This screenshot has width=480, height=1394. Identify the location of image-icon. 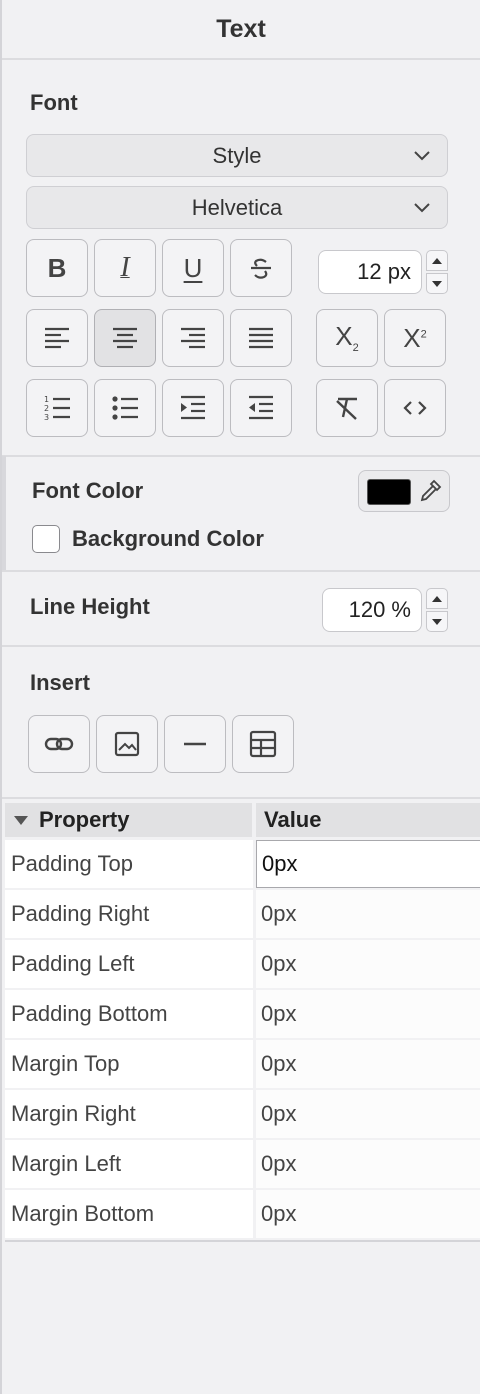
(127, 744).